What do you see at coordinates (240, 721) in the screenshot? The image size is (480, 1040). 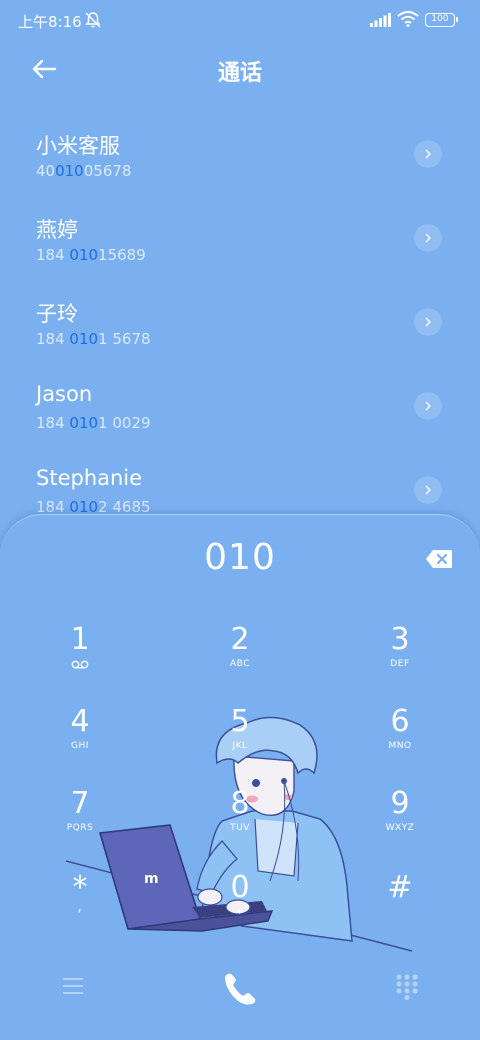 I see `key-digit: 5` at bounding box center [240, 721].